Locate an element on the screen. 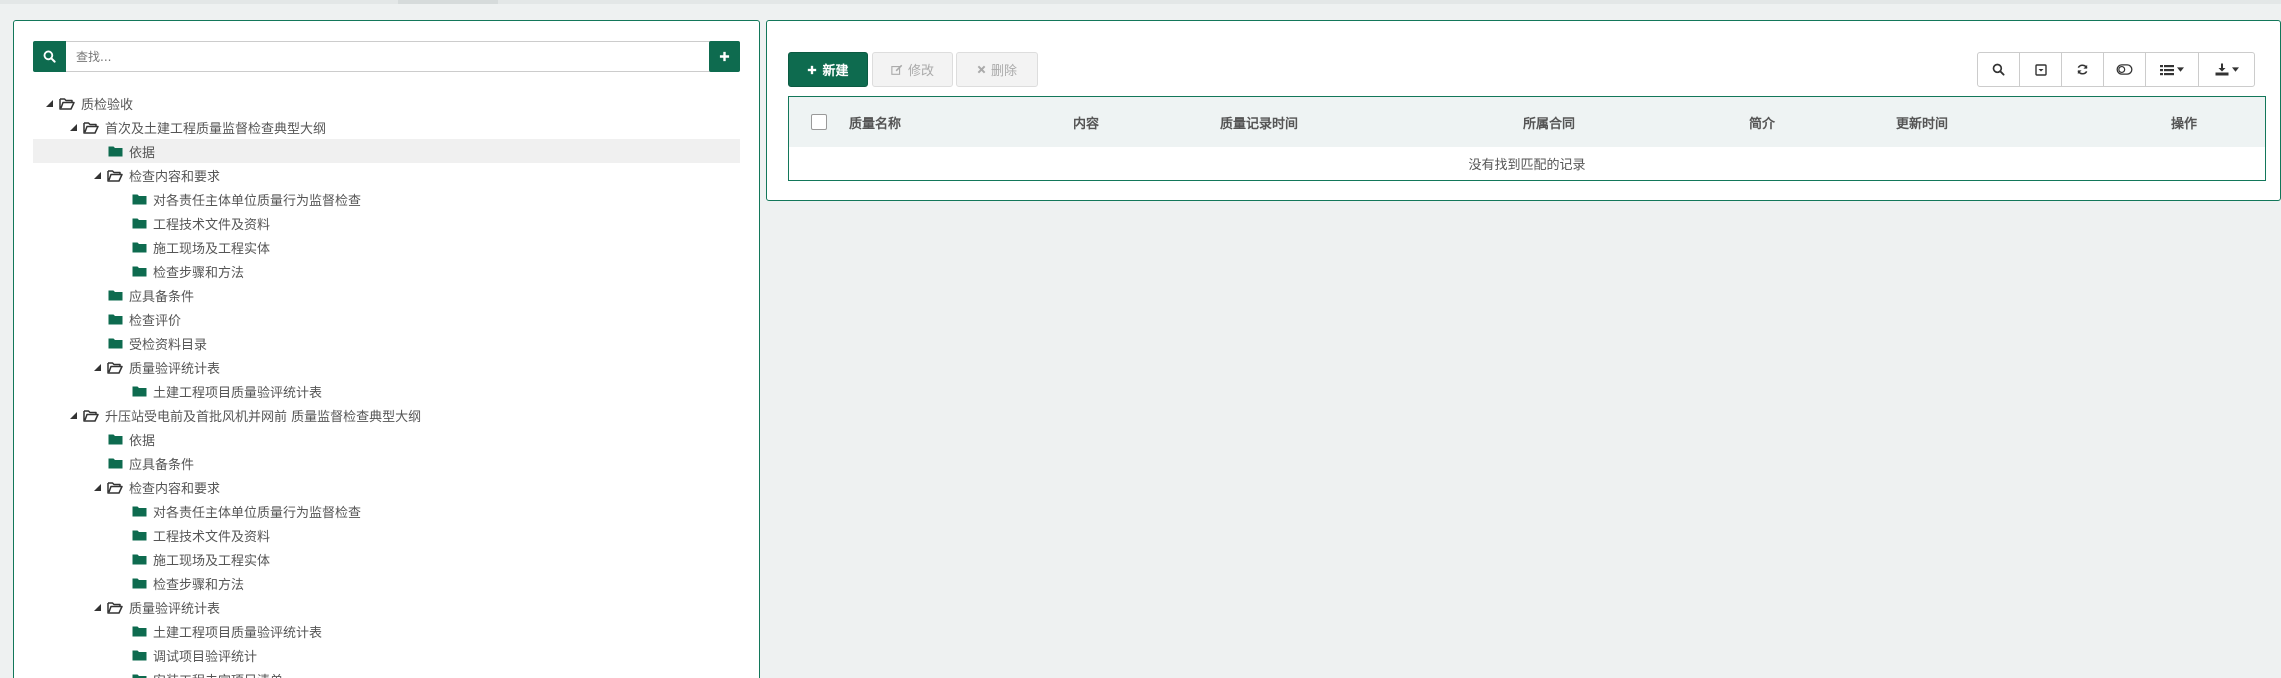 This screenshot has height=678, width=2281. tree-node-label: 受检资料目录 is located at coordinates (168, 345).